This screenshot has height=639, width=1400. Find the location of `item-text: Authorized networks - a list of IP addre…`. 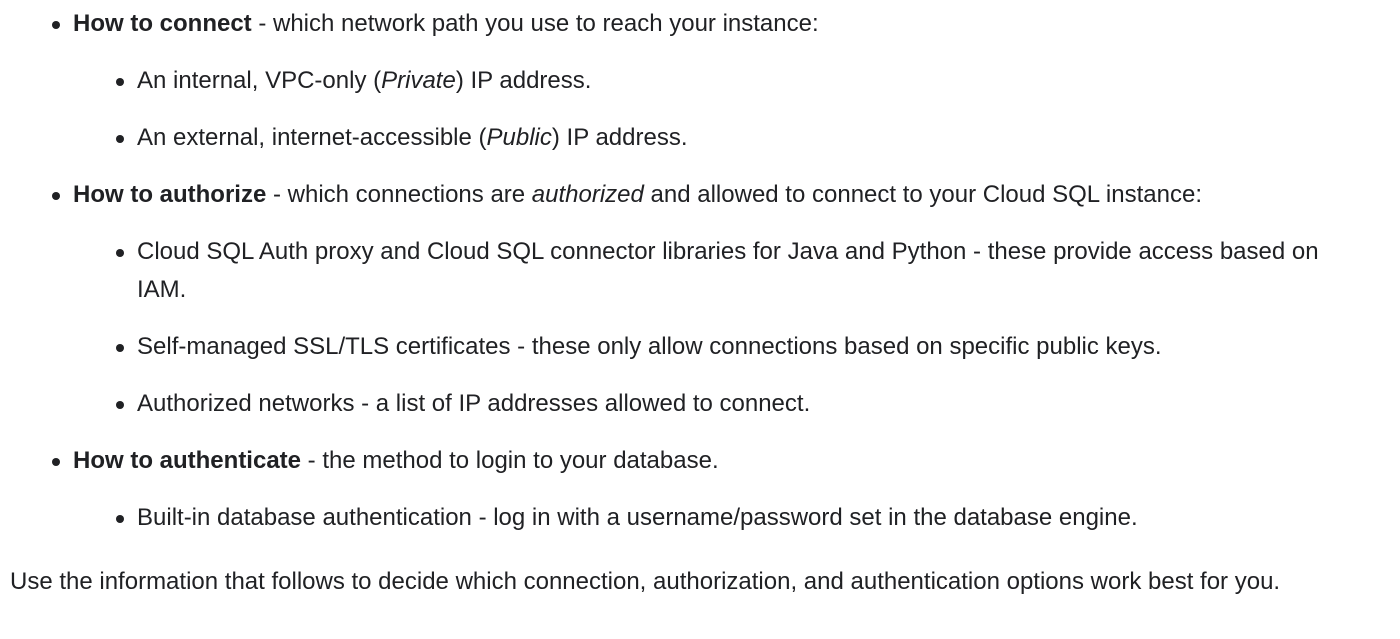

item-text: Authorized networks - a list of IP addre… is located at coordinates (474, 403).